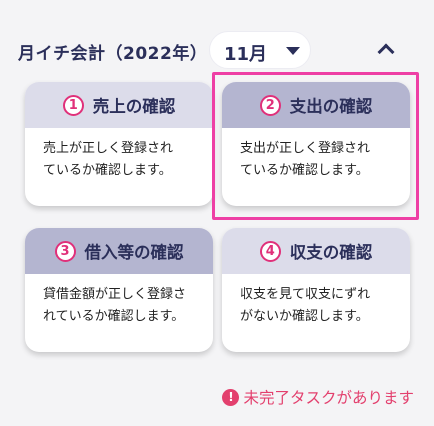 The width and height of the screenshot is (434, 426). Describe the element at coordinates (65, 251) in the screenshot. I see `number-badge: 3` at that location.